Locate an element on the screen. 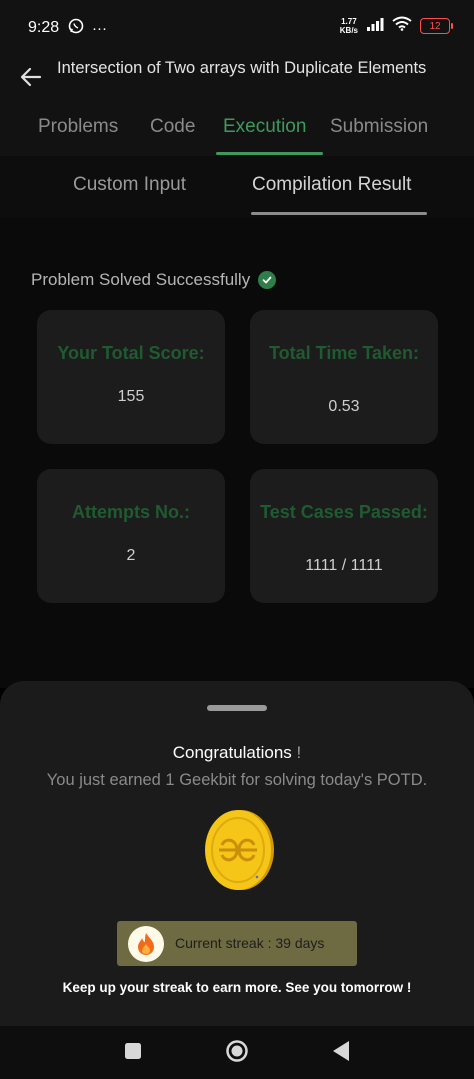  whatsapp-icon is located at coordinates (76, 28).